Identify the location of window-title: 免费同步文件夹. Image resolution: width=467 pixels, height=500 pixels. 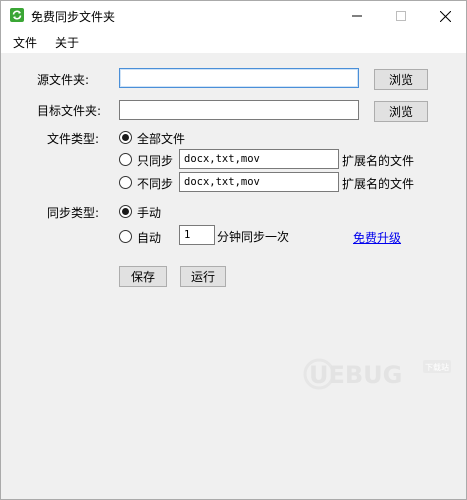
(73, 17).